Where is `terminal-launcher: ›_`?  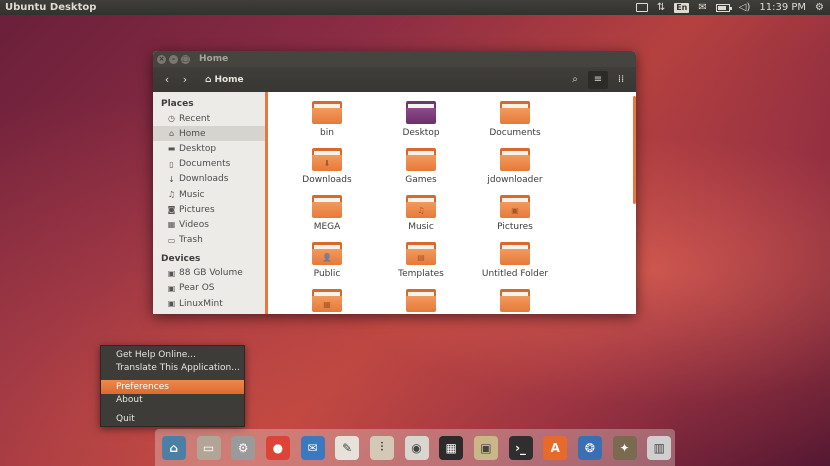 terminal-launcher: ›_ is located at coordinates (521, 448).